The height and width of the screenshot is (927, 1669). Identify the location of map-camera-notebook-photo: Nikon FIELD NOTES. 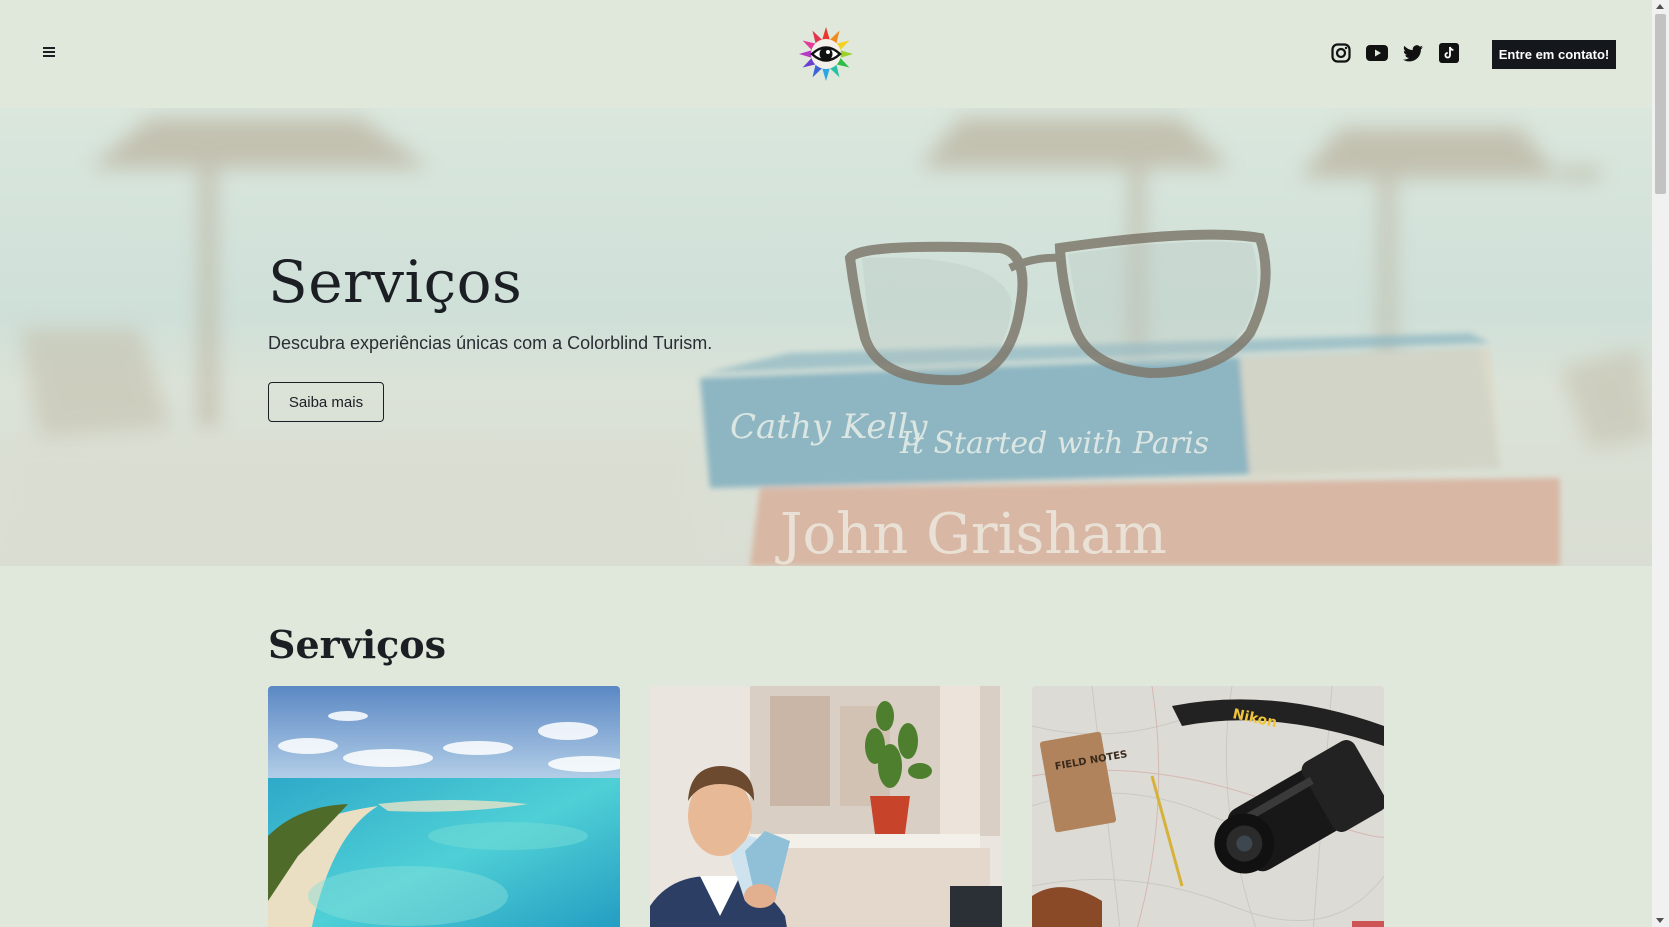
(1208, 806).